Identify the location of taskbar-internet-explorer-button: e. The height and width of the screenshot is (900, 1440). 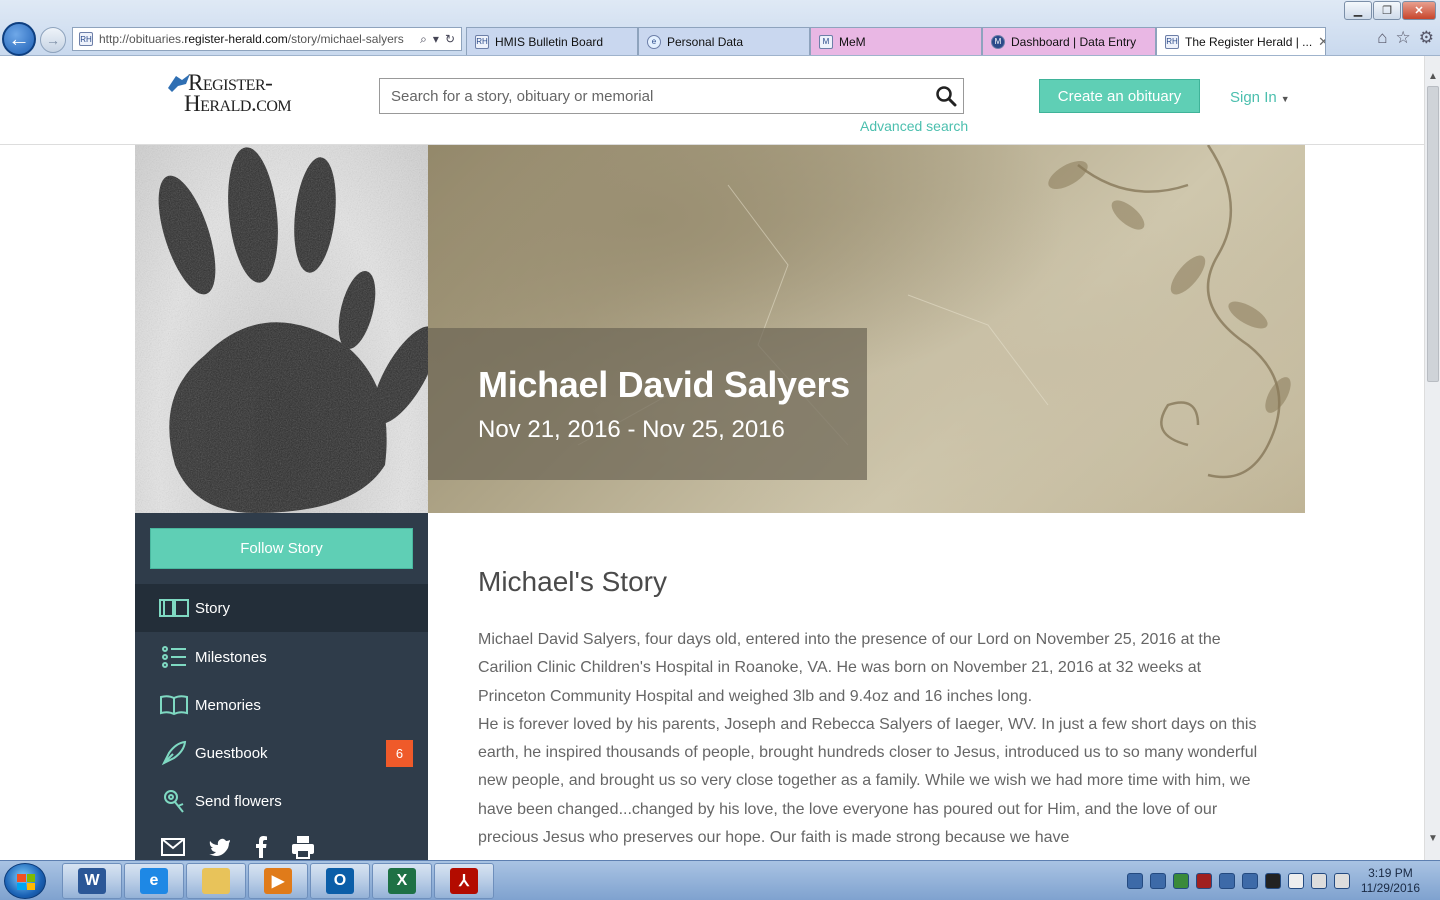
(154, 881).